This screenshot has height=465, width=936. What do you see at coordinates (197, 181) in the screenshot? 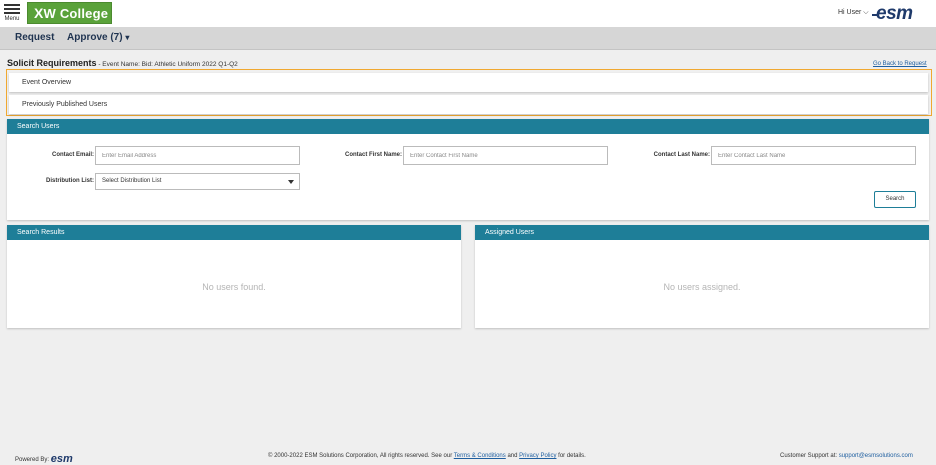
I see `distribution-list-select: Select Distribution List` at bounding box center [197, 181].